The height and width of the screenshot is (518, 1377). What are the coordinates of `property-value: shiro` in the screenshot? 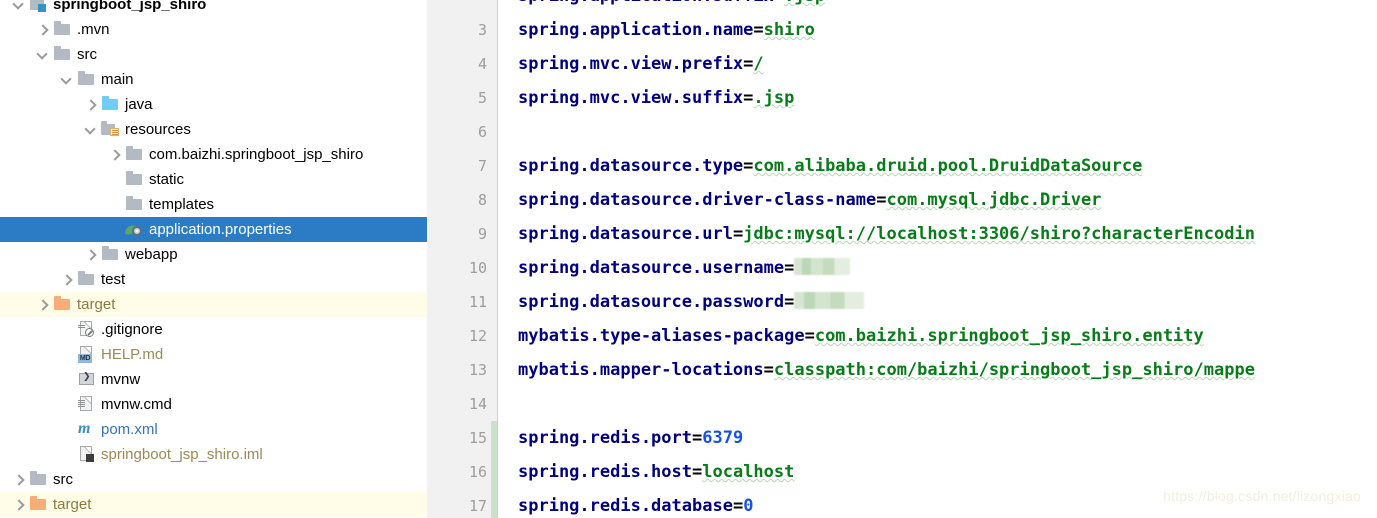 It's located at (789, 30).